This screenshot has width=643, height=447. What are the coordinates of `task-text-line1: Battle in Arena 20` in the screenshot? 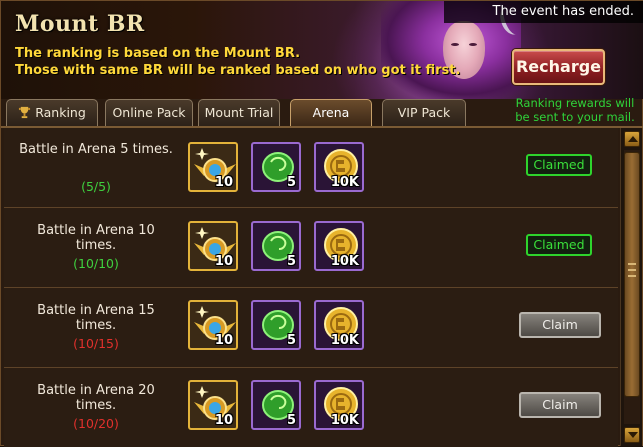 It's located at (96, 390).